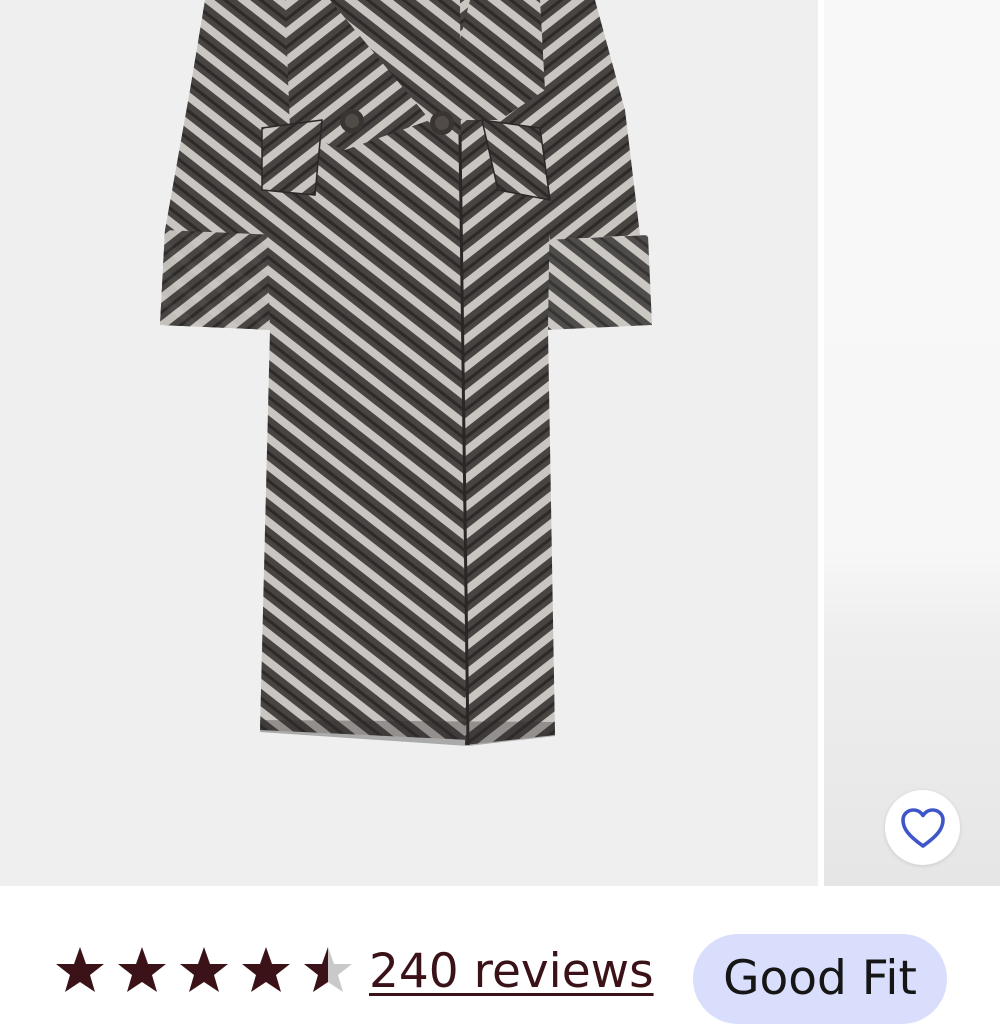 This screenshot has width=1000, height=1024. I want to click on reviews-link: 240 reviews, so click(511, 972).